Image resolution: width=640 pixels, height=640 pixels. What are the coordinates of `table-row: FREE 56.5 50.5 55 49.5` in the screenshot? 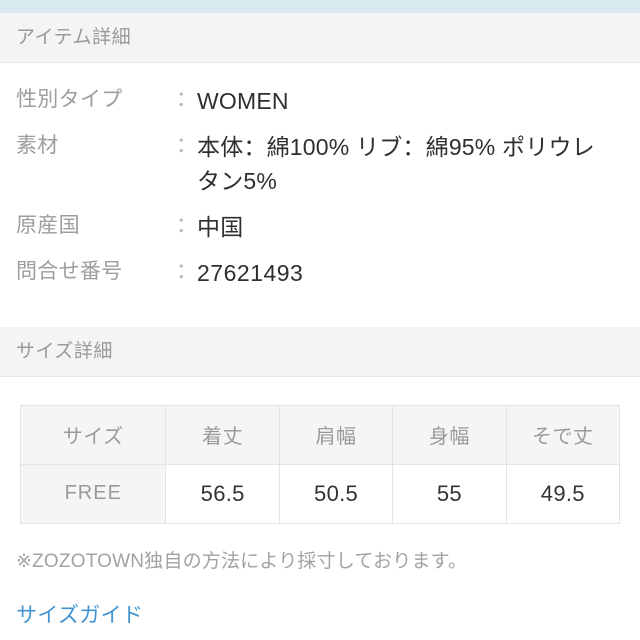 It's located at (320, 493).